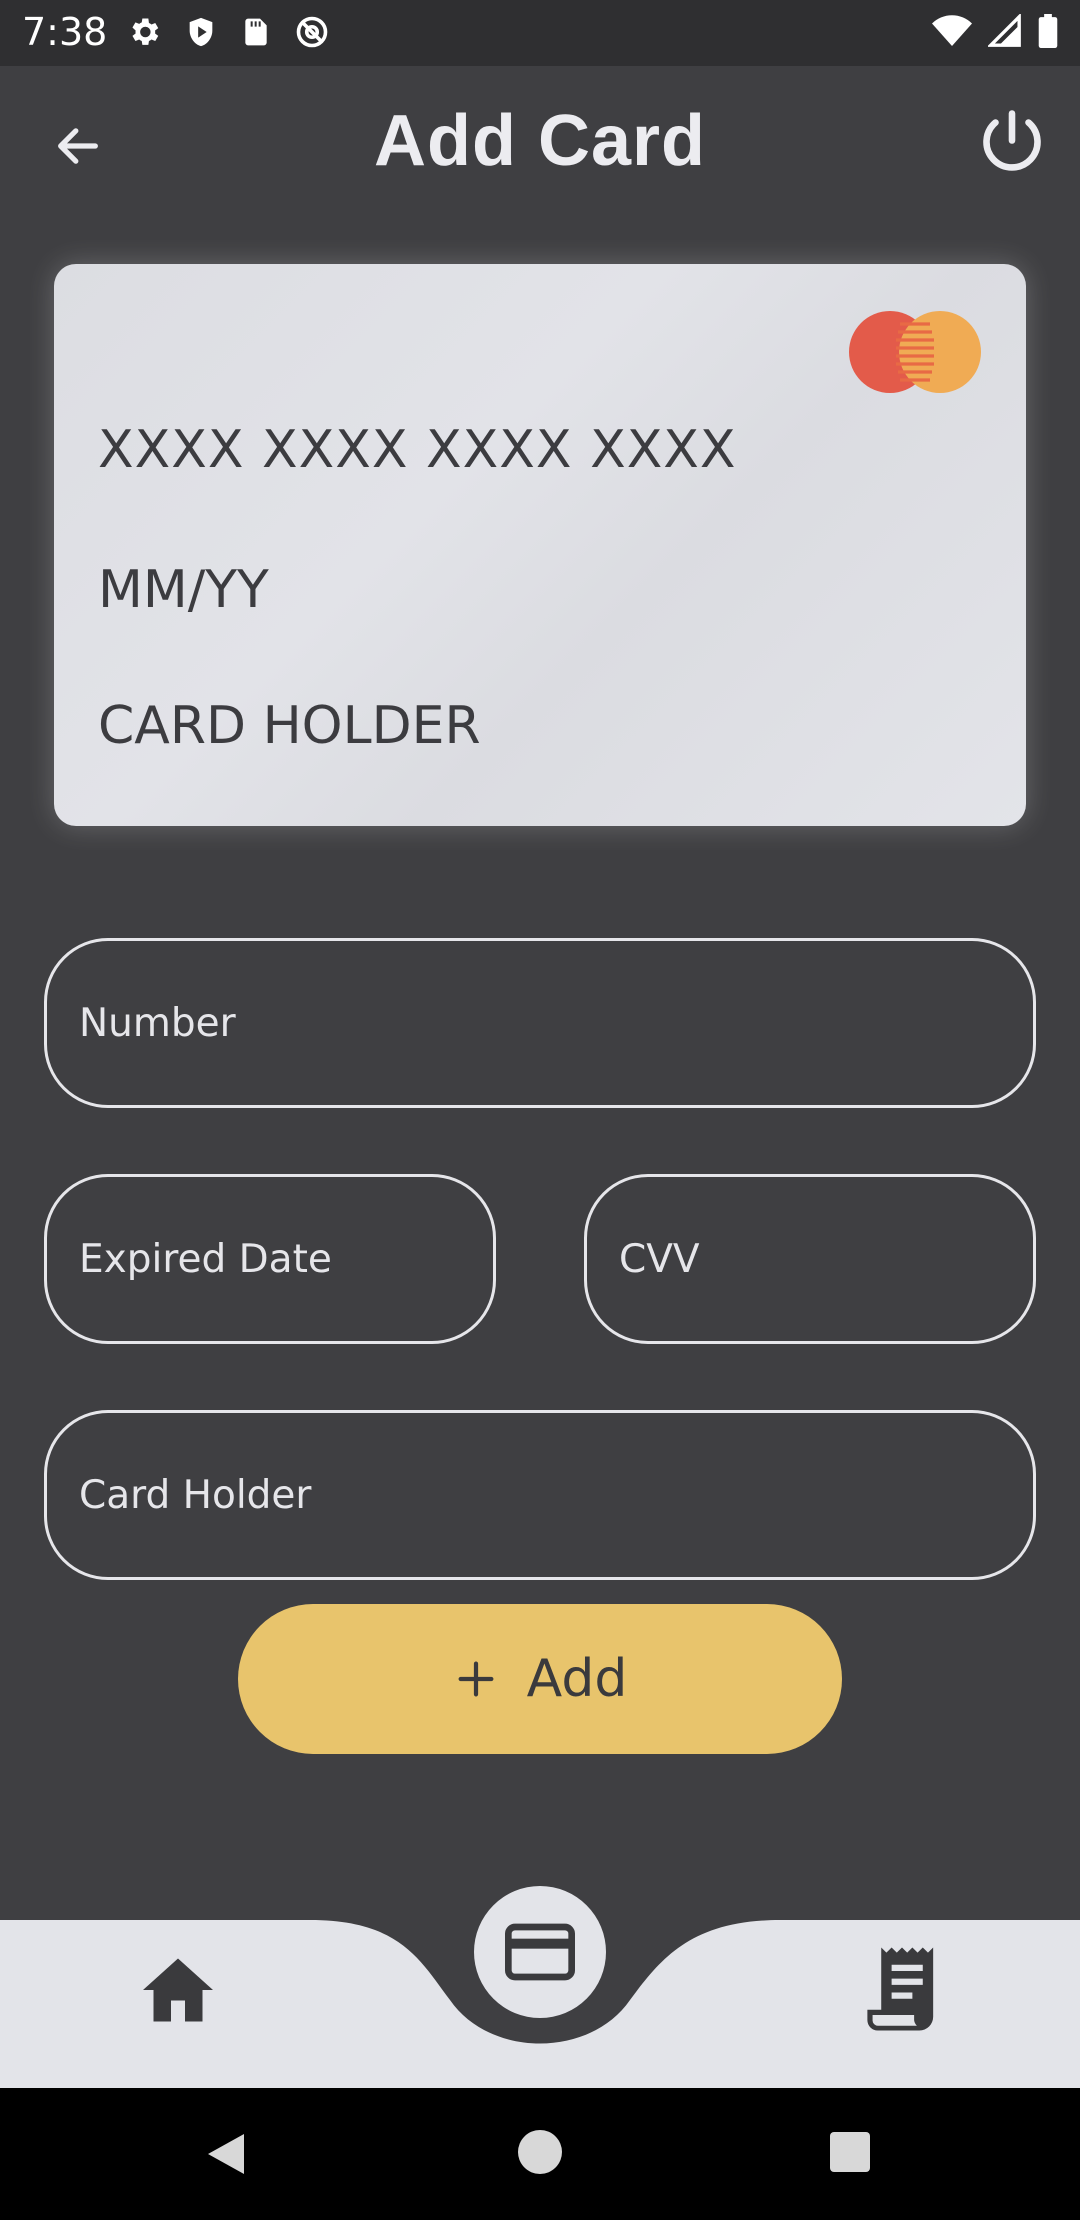 Image resolution: width=1080 pixels, height=2220 pixels. Describe the element at coordinates (1048, 31) in the screenshot. I see `battery-icon` at that location.